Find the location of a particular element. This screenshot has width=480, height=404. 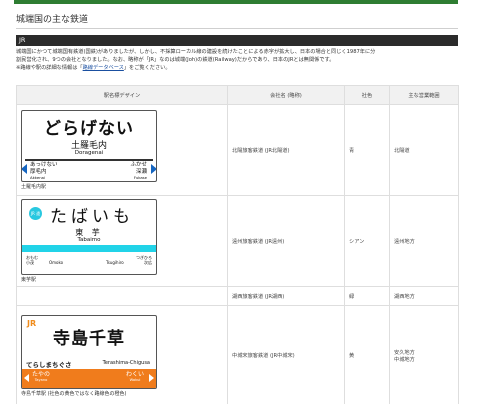

prev-station-kana: あっけない is located at coordinates (44, 165).